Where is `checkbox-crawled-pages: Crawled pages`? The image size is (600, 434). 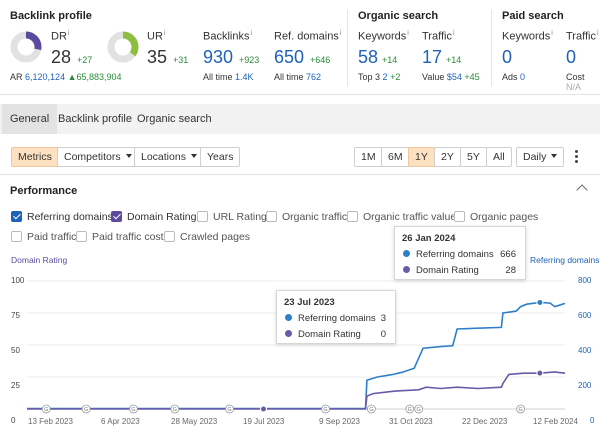
checkbox-crawled-pages: Crawled pages is located at coordinates (207, 238).